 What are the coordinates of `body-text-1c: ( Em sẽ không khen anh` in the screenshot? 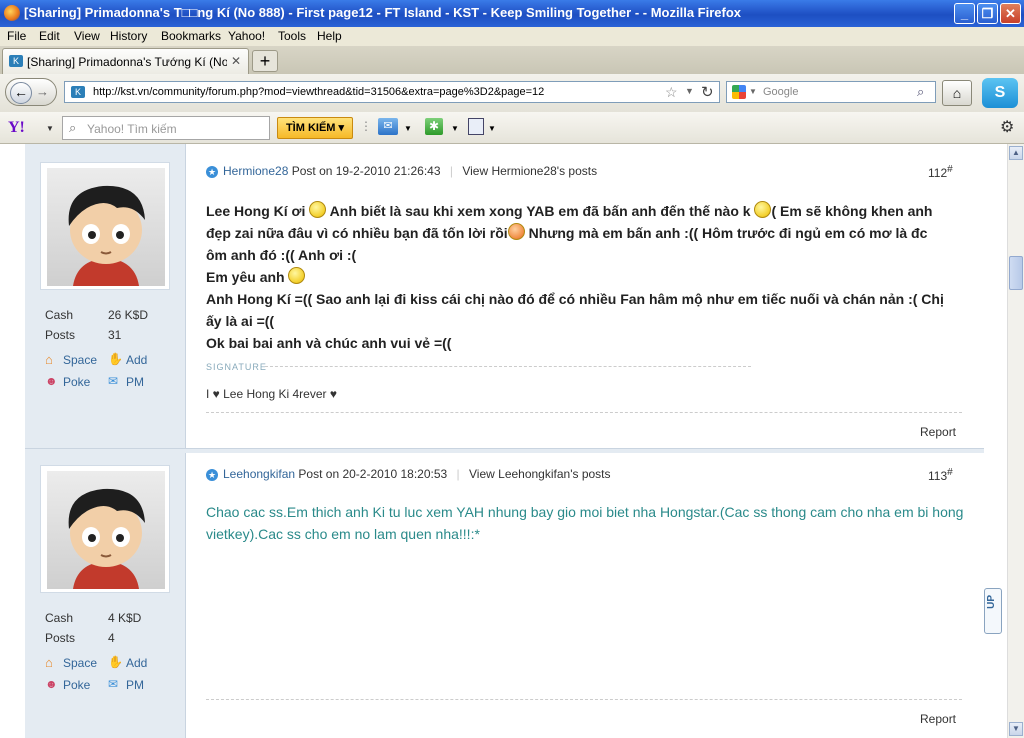 It's located at (852, 211).